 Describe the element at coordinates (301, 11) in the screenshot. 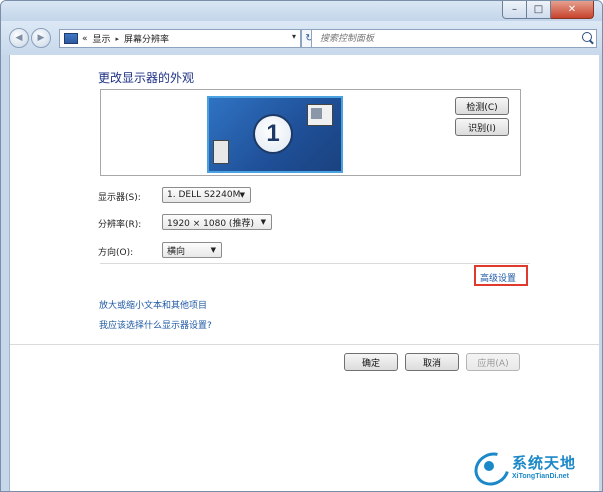

I see `title-bar: – □ ✕` at that location.